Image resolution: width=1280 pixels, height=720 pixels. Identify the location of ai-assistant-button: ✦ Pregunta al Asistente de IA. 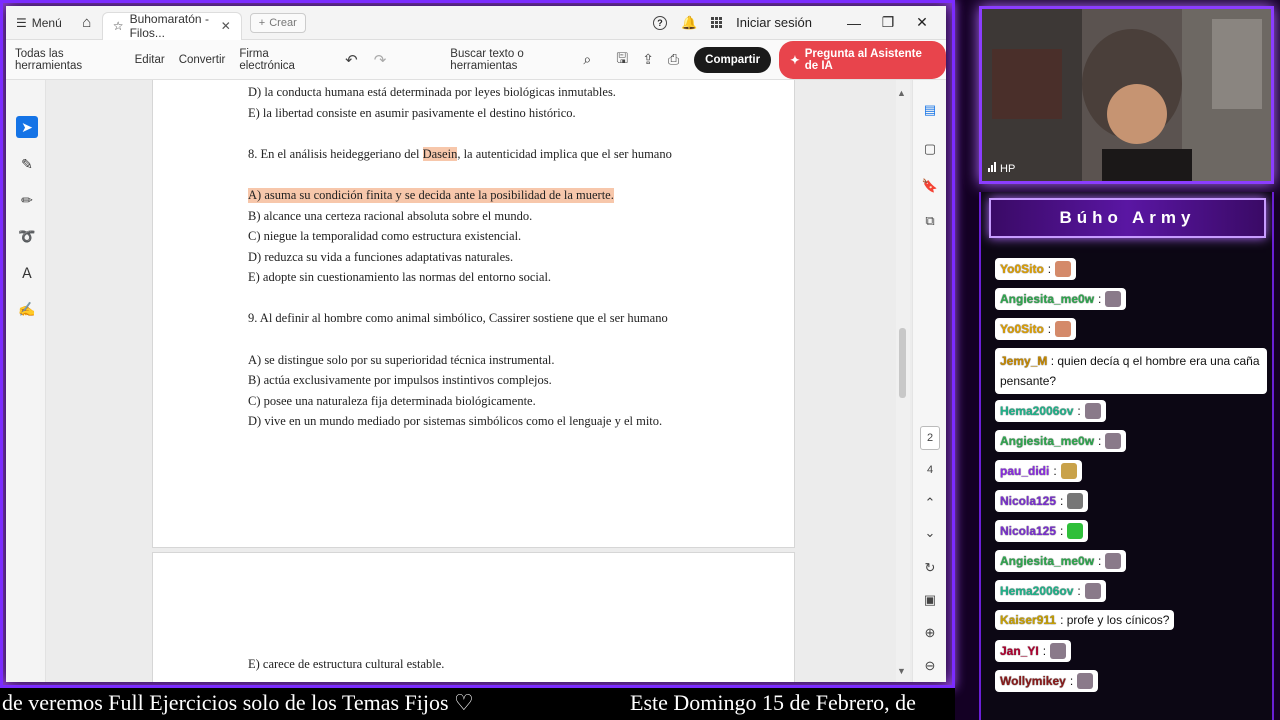
(862, 59).